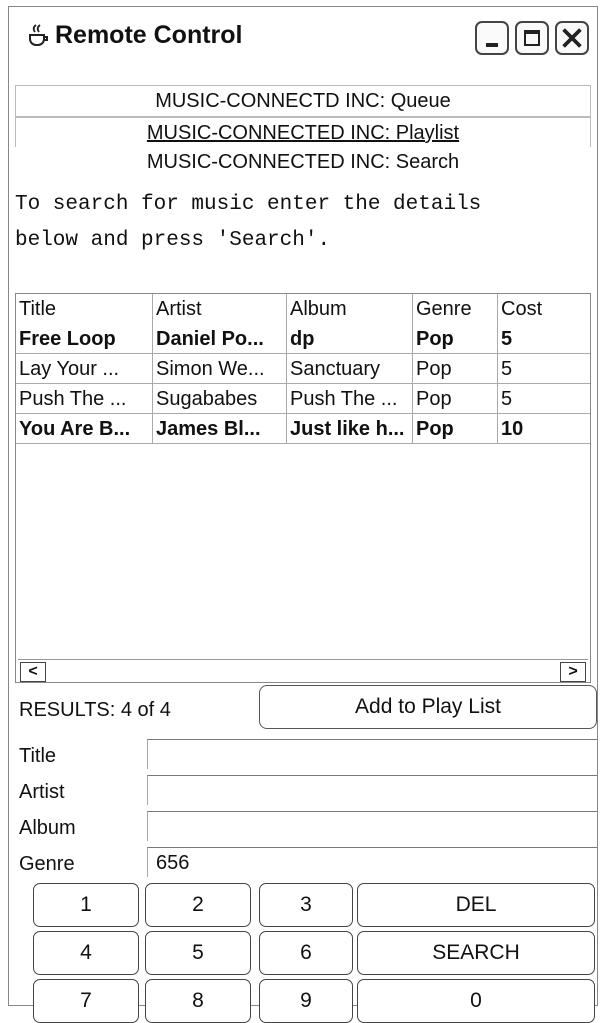  Describe the element at coordinates (33, 672) in the screenshot. I see `scroll-left-button: <` at that location.